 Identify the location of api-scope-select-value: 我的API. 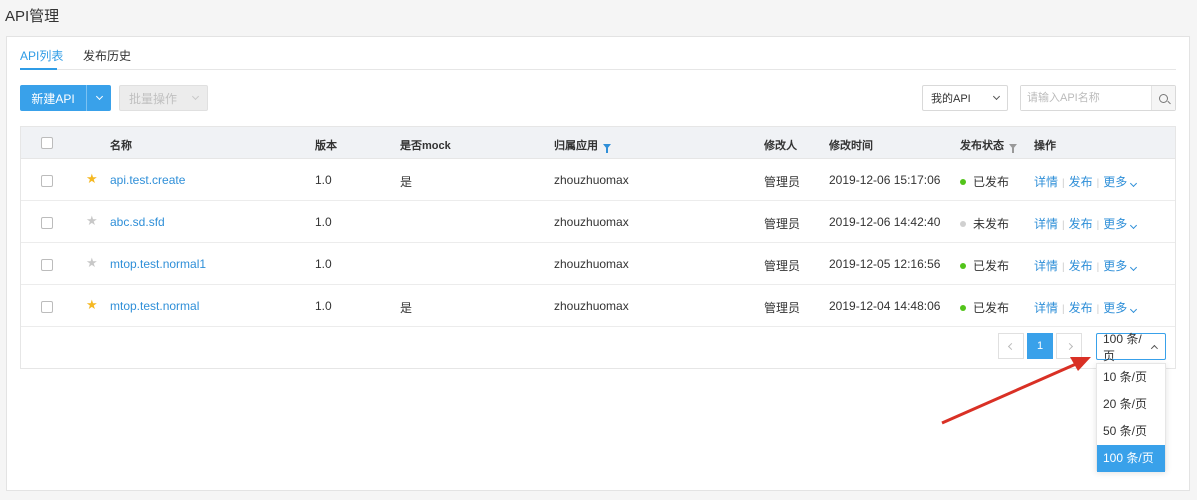
(951, 99).